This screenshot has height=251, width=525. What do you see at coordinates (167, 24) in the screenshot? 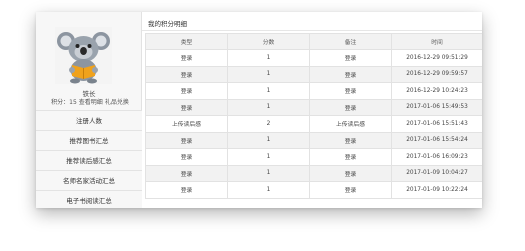
I see `page-title: 我的积分明细` at bounding box center [167, 24].